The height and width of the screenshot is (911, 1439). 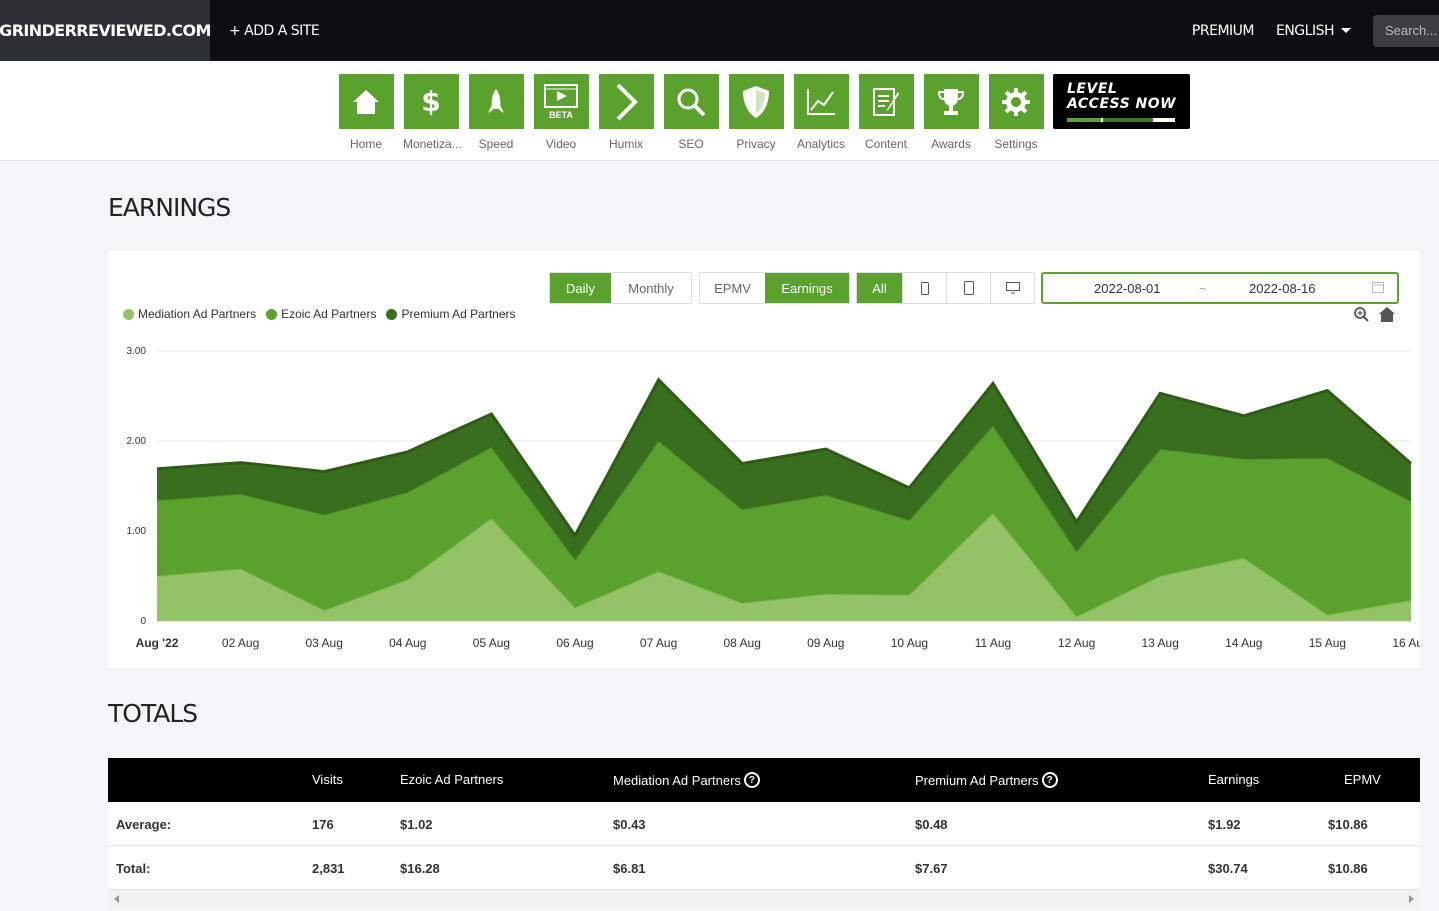 I want to click on col-premium: Premium Ad Partners?, so click(x=986, y=780).